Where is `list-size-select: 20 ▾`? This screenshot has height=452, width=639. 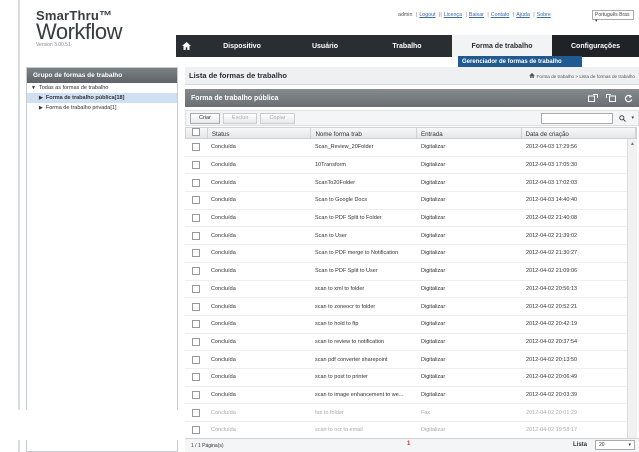 list-size-select: 20 ▾ is located at coordinates (615, 445).